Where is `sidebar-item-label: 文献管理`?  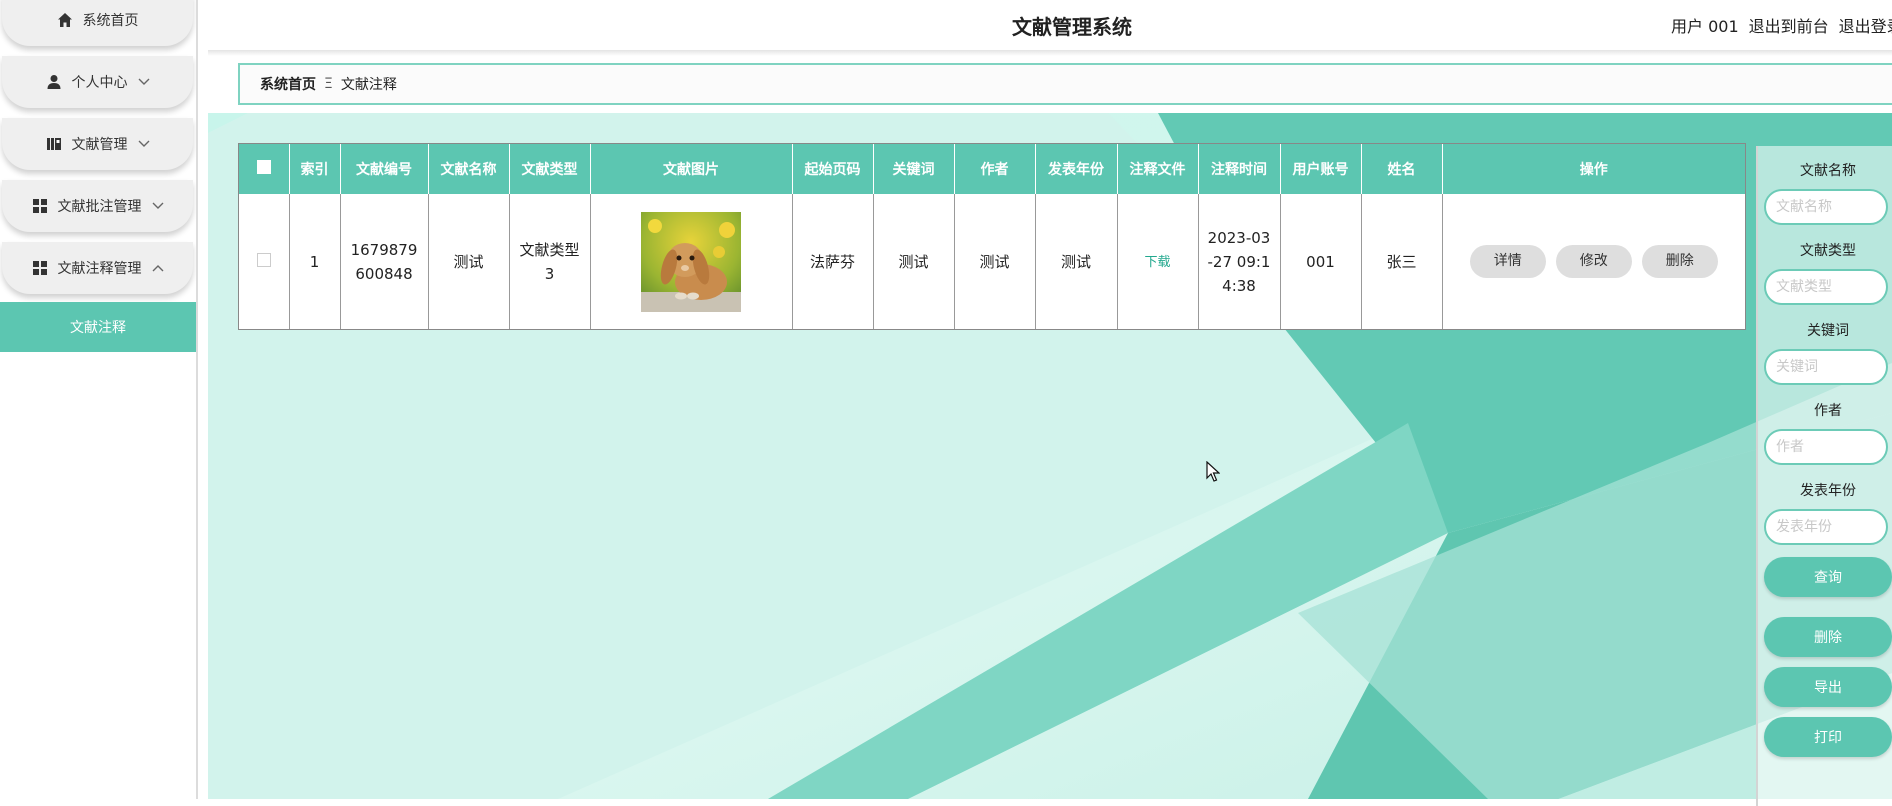
sidebar-item-label: 文献管理 is located at coordinates (99, 145).